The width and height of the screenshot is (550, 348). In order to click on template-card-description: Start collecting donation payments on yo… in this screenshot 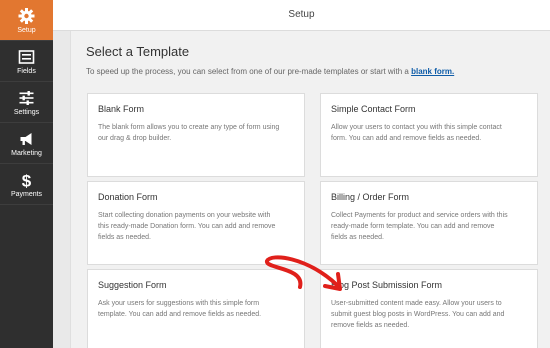, I will do `click(196, 226)`.